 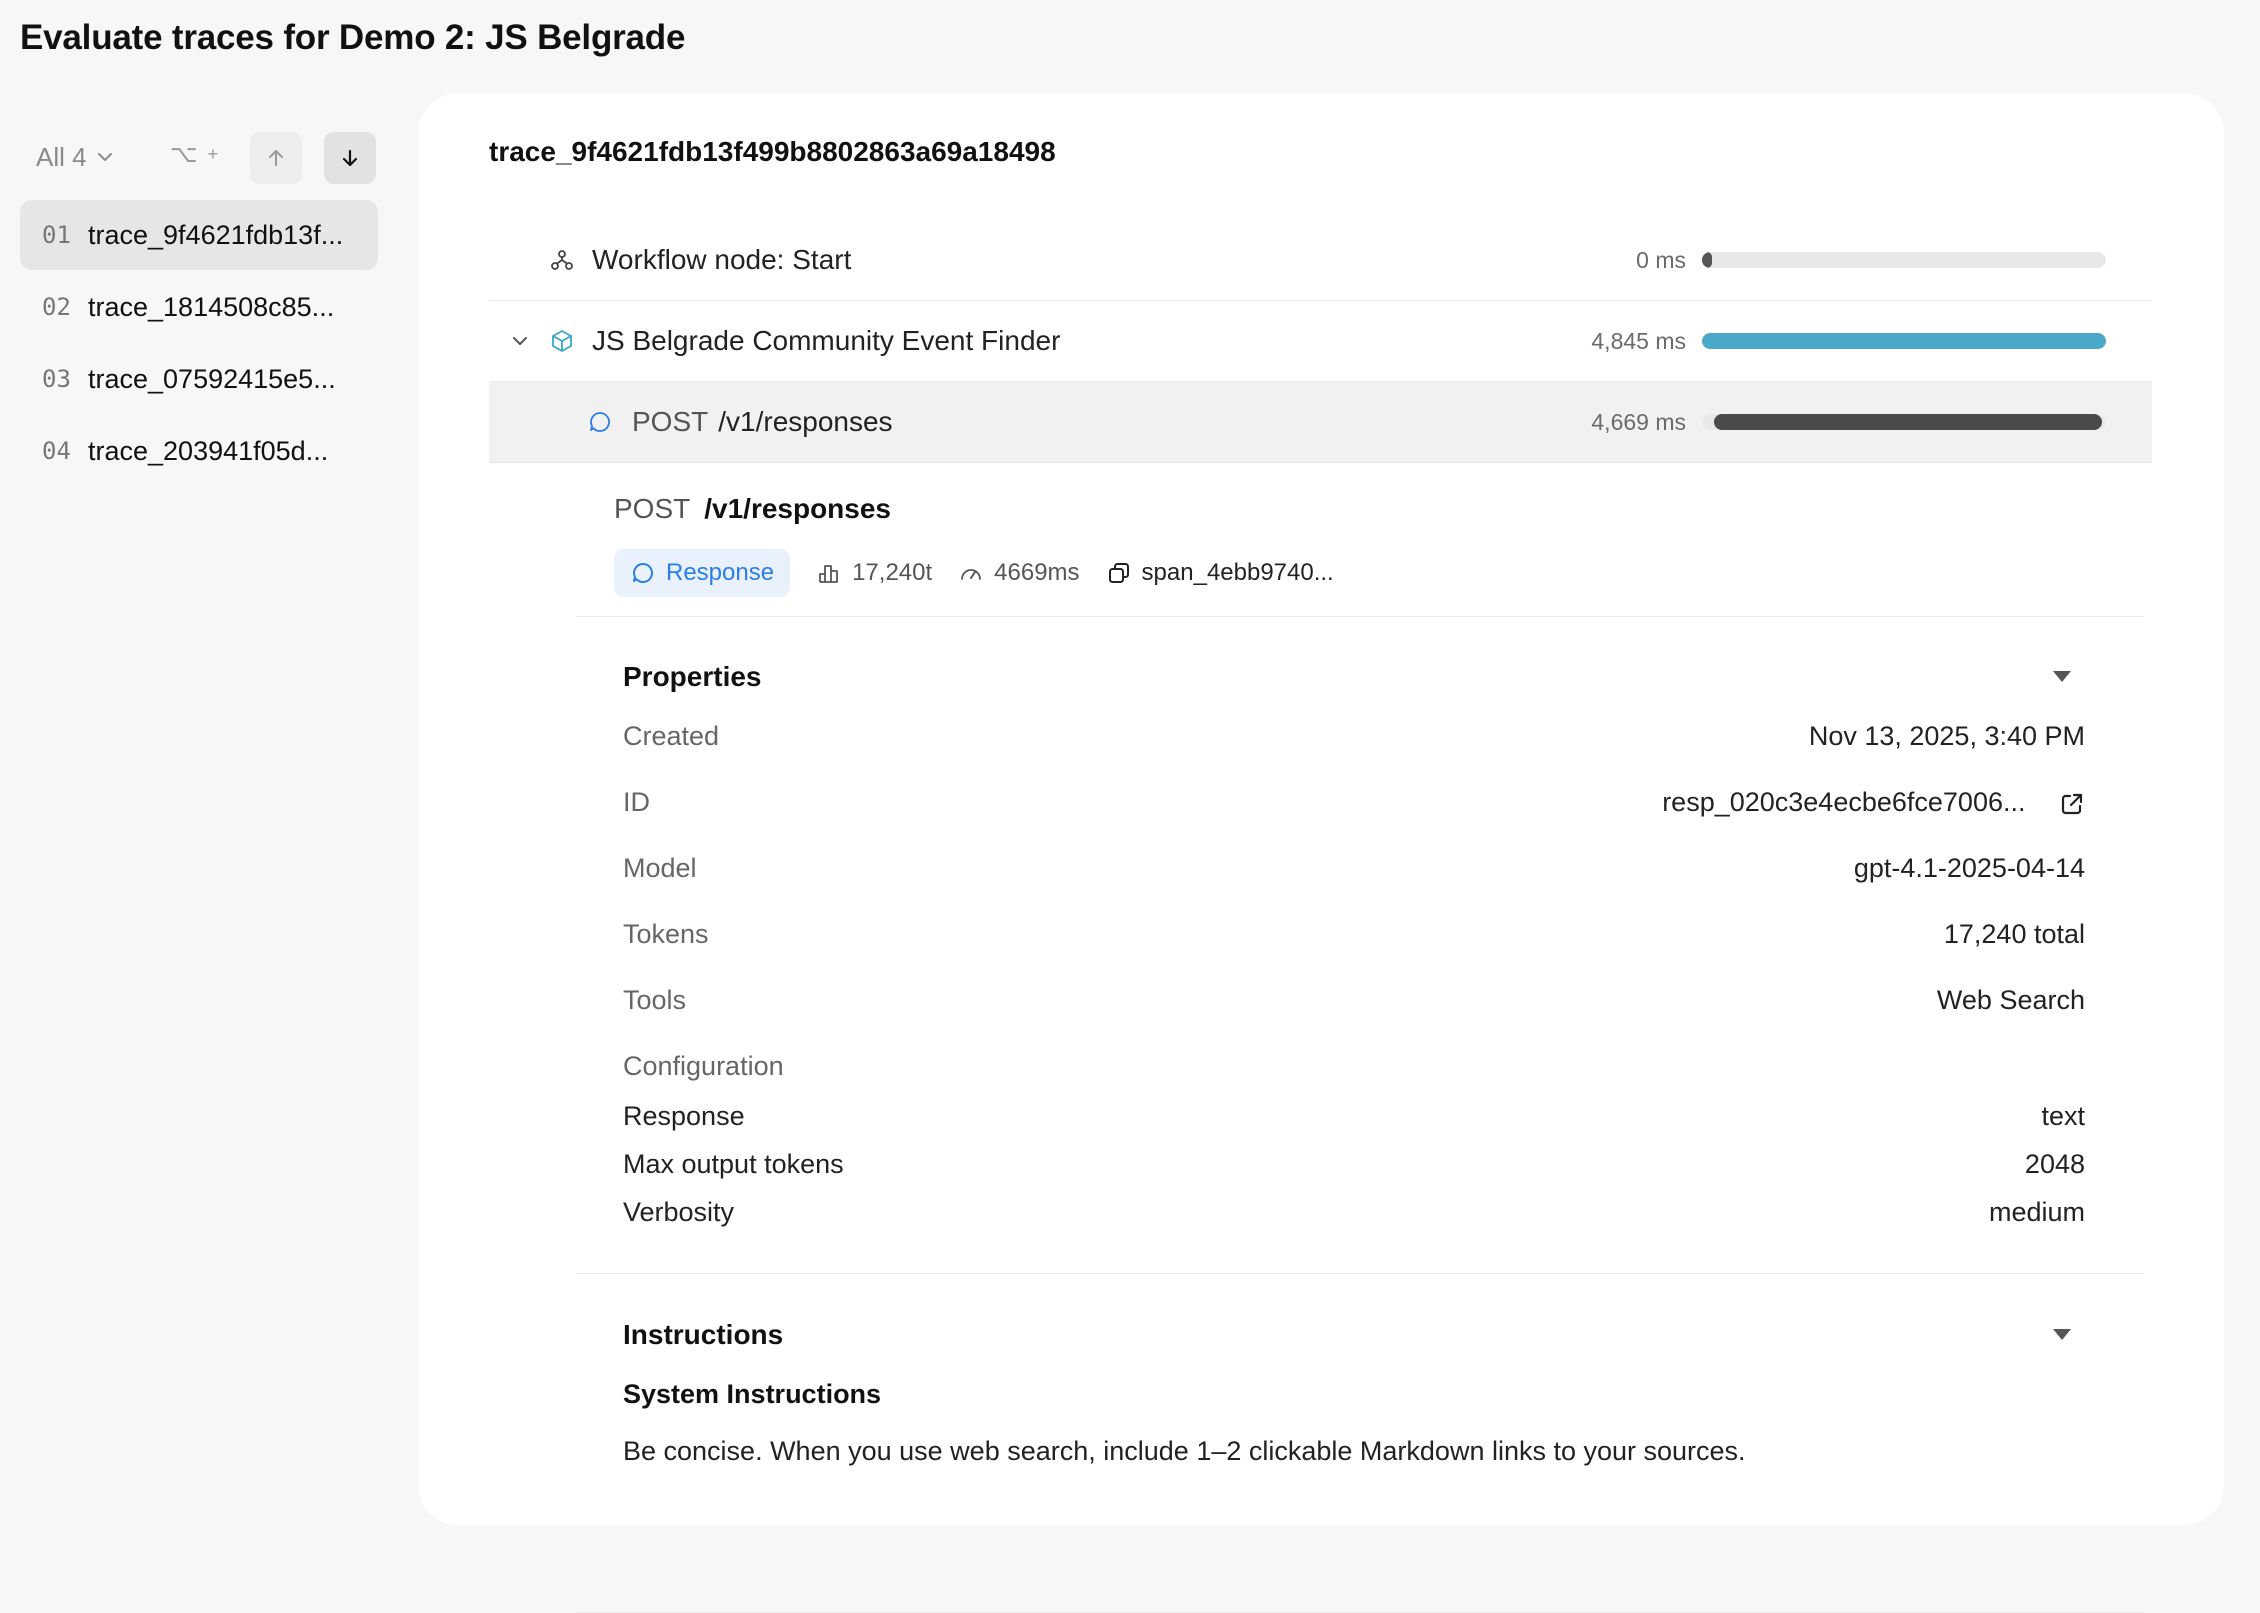 I want to click on property-key: Configuration, so click(x=703, y=1066).